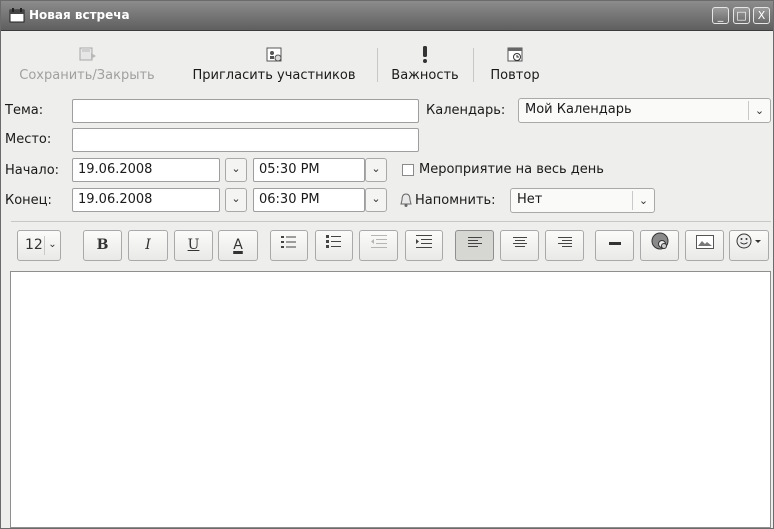 This screenshot has width=774, height=529. I want to click on start-time-input: 05:30 PM, so click(309, 170).